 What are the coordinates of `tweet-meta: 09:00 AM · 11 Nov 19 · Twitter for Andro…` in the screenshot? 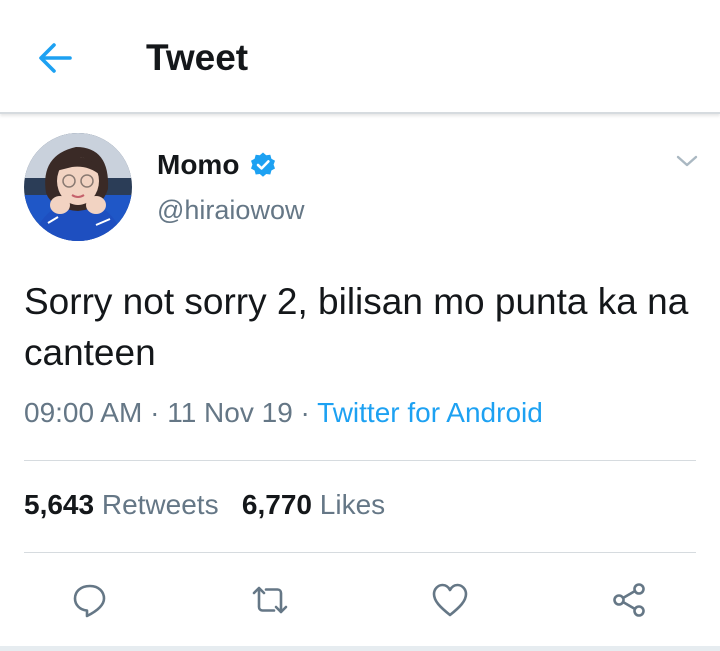 It's located at (283, 413).